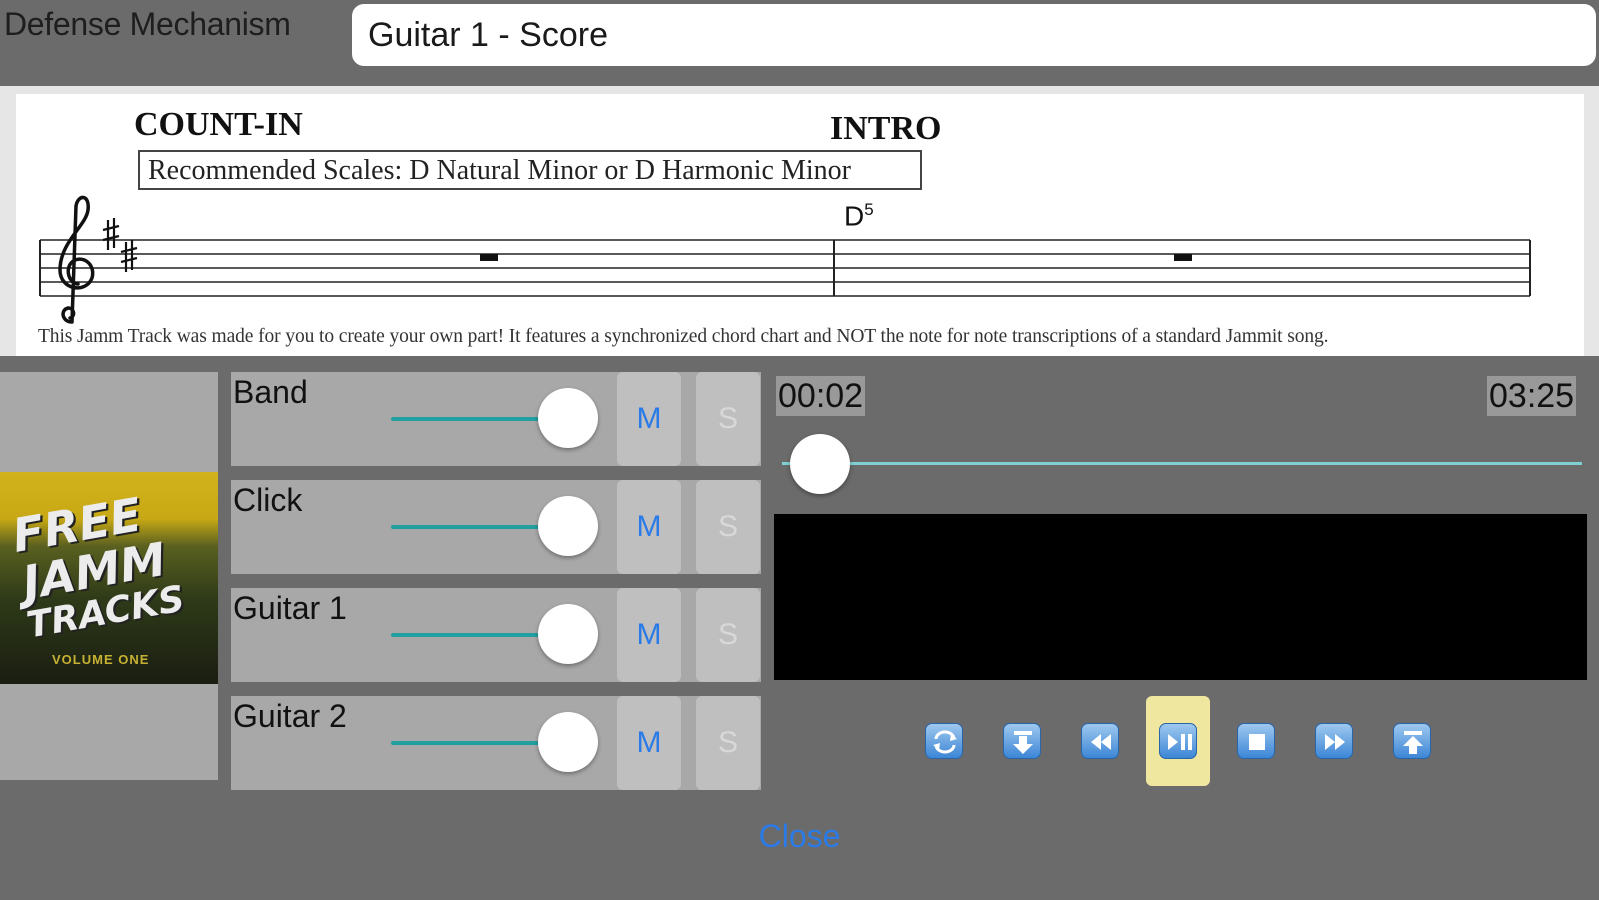 The height and width of the screenshot is (900, 1599). I want to click on section-intro: INTRO, so click(886, 128).